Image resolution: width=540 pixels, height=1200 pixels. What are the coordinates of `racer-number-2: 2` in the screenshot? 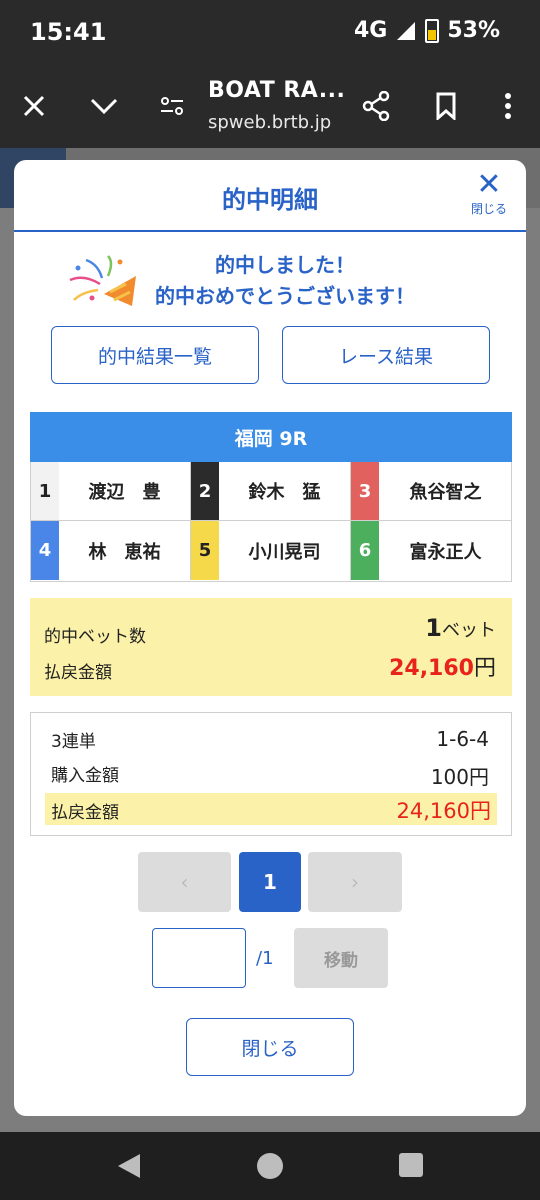 It's located at (205, 491).